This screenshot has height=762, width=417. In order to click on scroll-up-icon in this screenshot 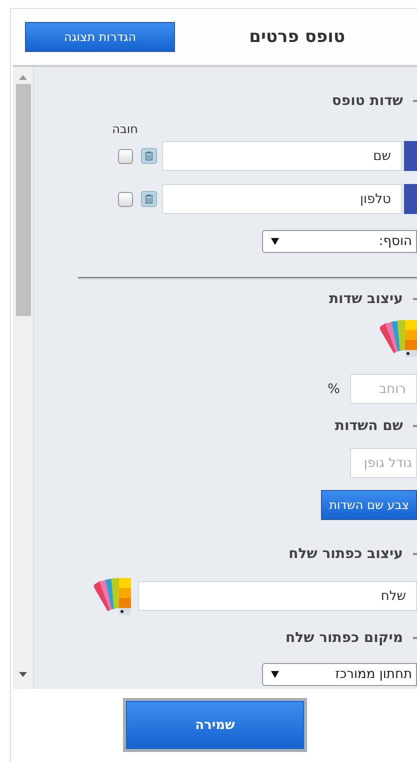, I will do `click(23, 77)`.